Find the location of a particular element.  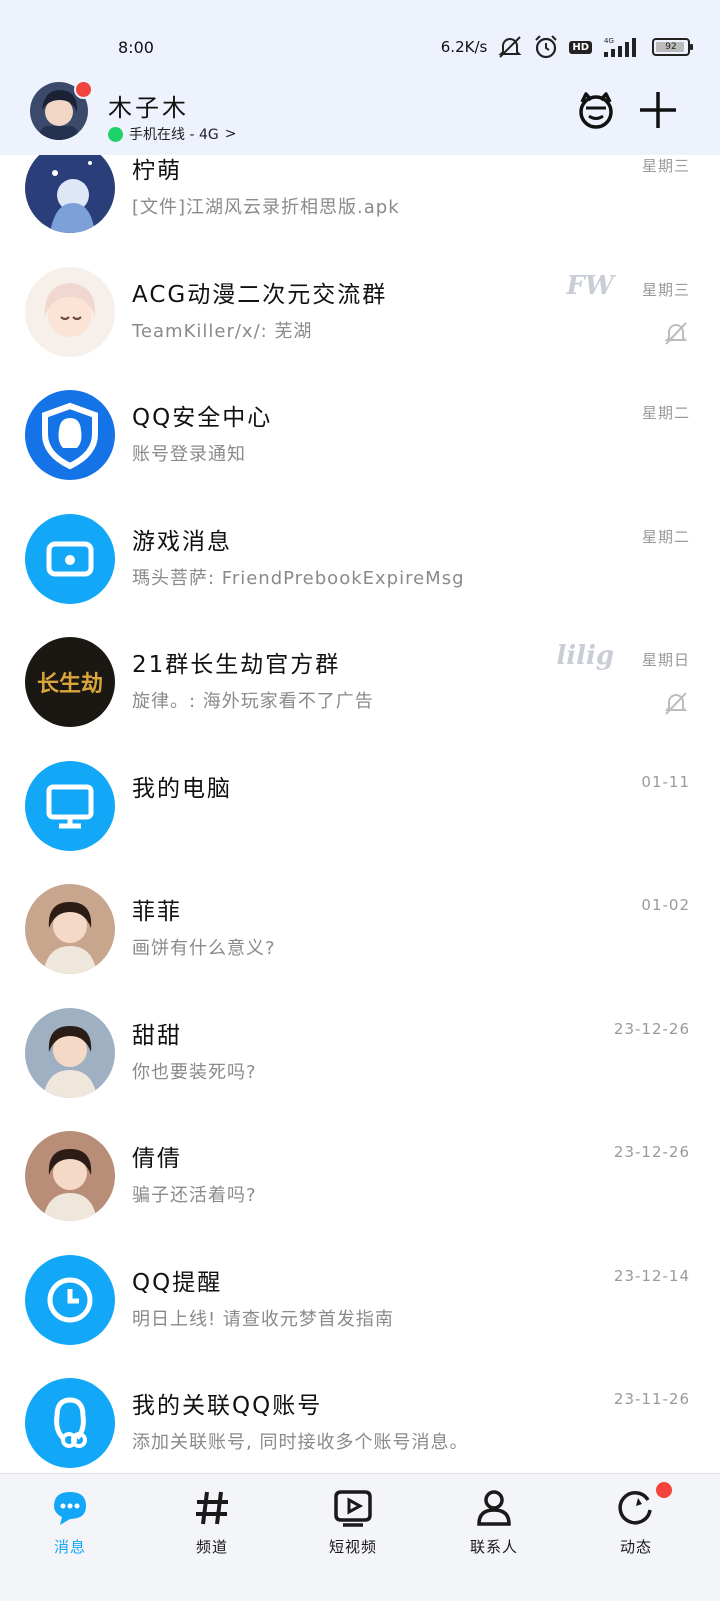

online-status: 手机在线 - 4G > is located at coordinates (172, 134).